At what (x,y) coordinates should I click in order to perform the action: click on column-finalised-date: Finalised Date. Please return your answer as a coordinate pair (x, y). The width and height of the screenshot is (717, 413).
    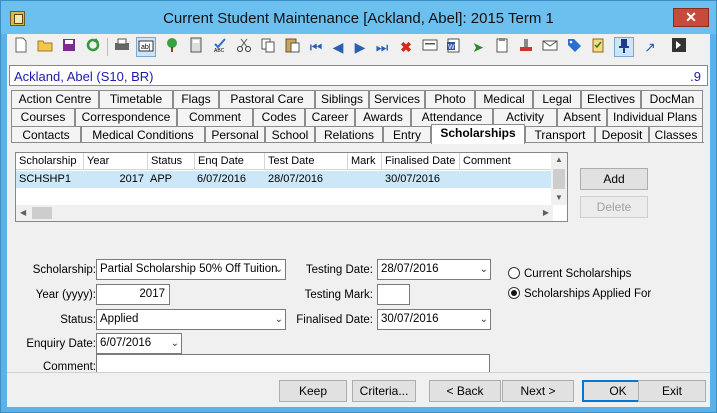
    Looking at the image, I should click on (421, 161).